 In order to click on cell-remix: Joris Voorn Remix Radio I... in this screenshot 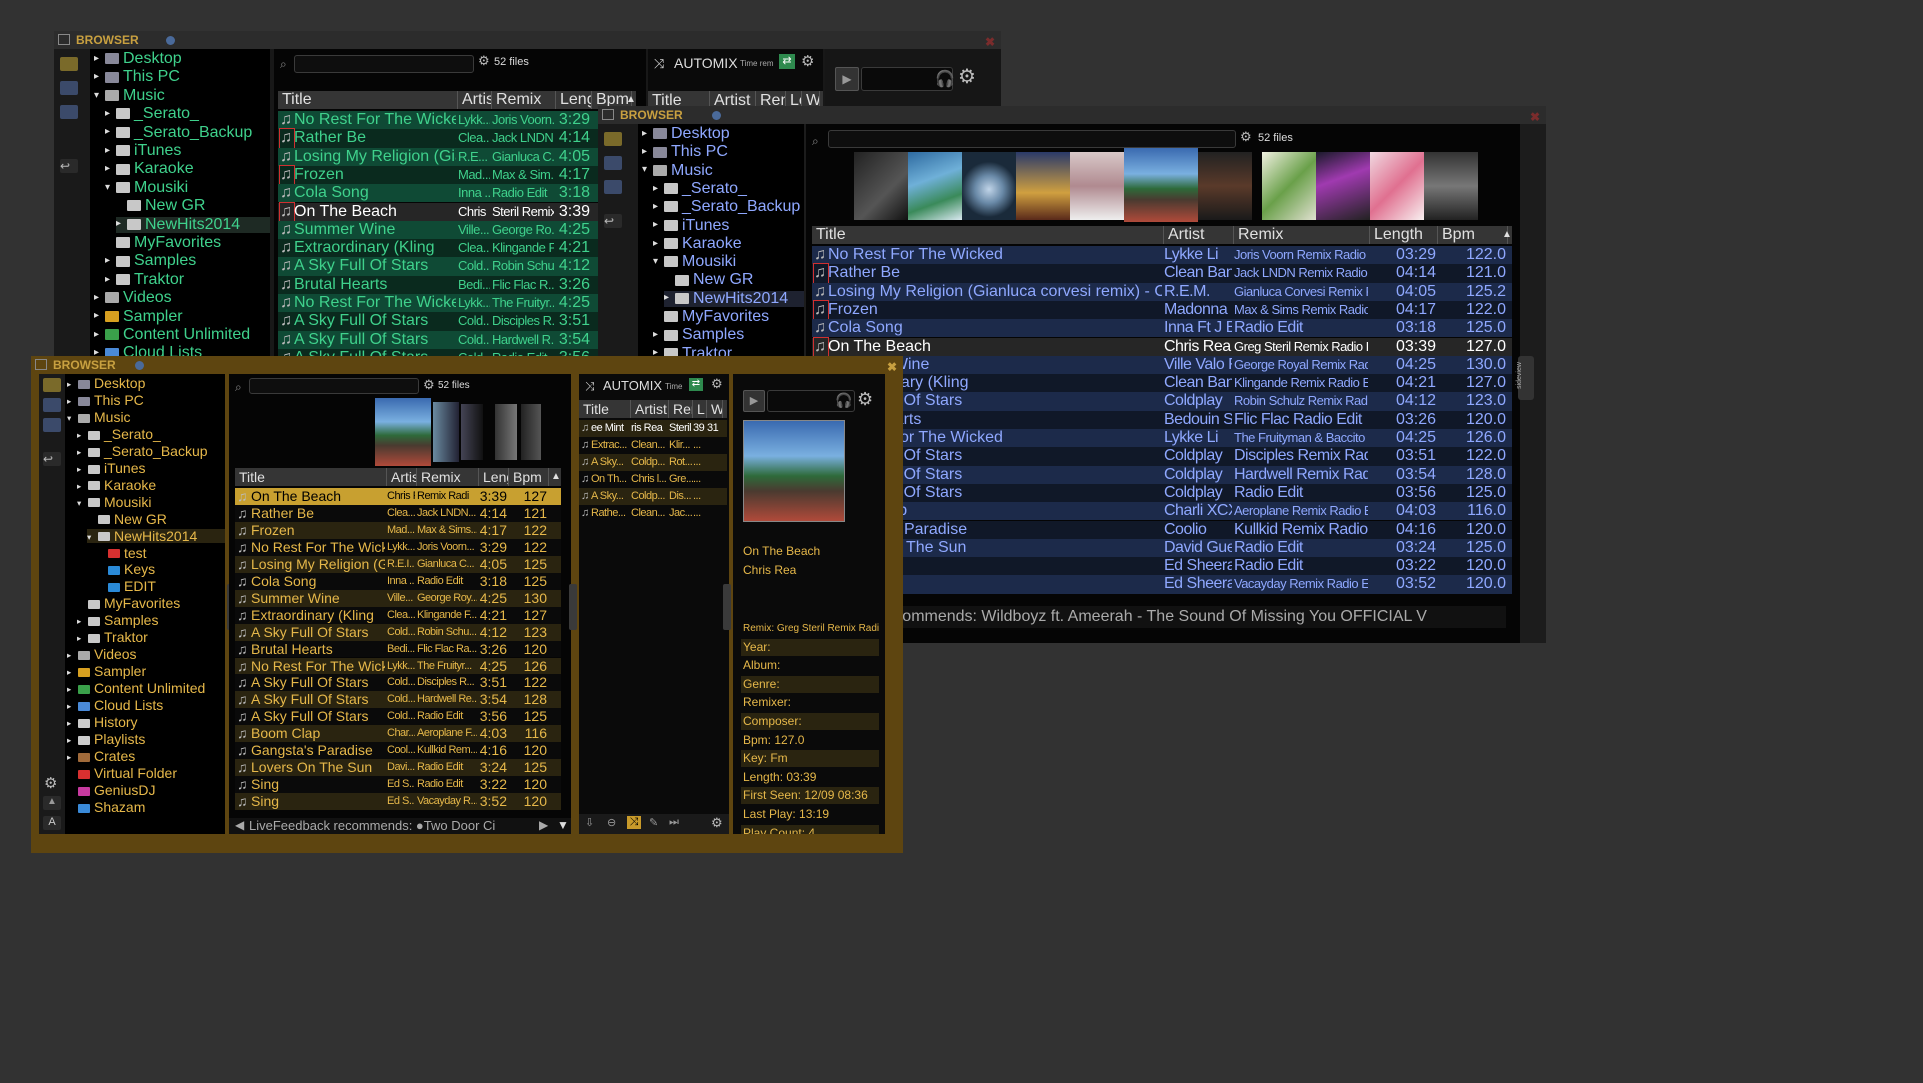, I will do `click(1301, 255)`.